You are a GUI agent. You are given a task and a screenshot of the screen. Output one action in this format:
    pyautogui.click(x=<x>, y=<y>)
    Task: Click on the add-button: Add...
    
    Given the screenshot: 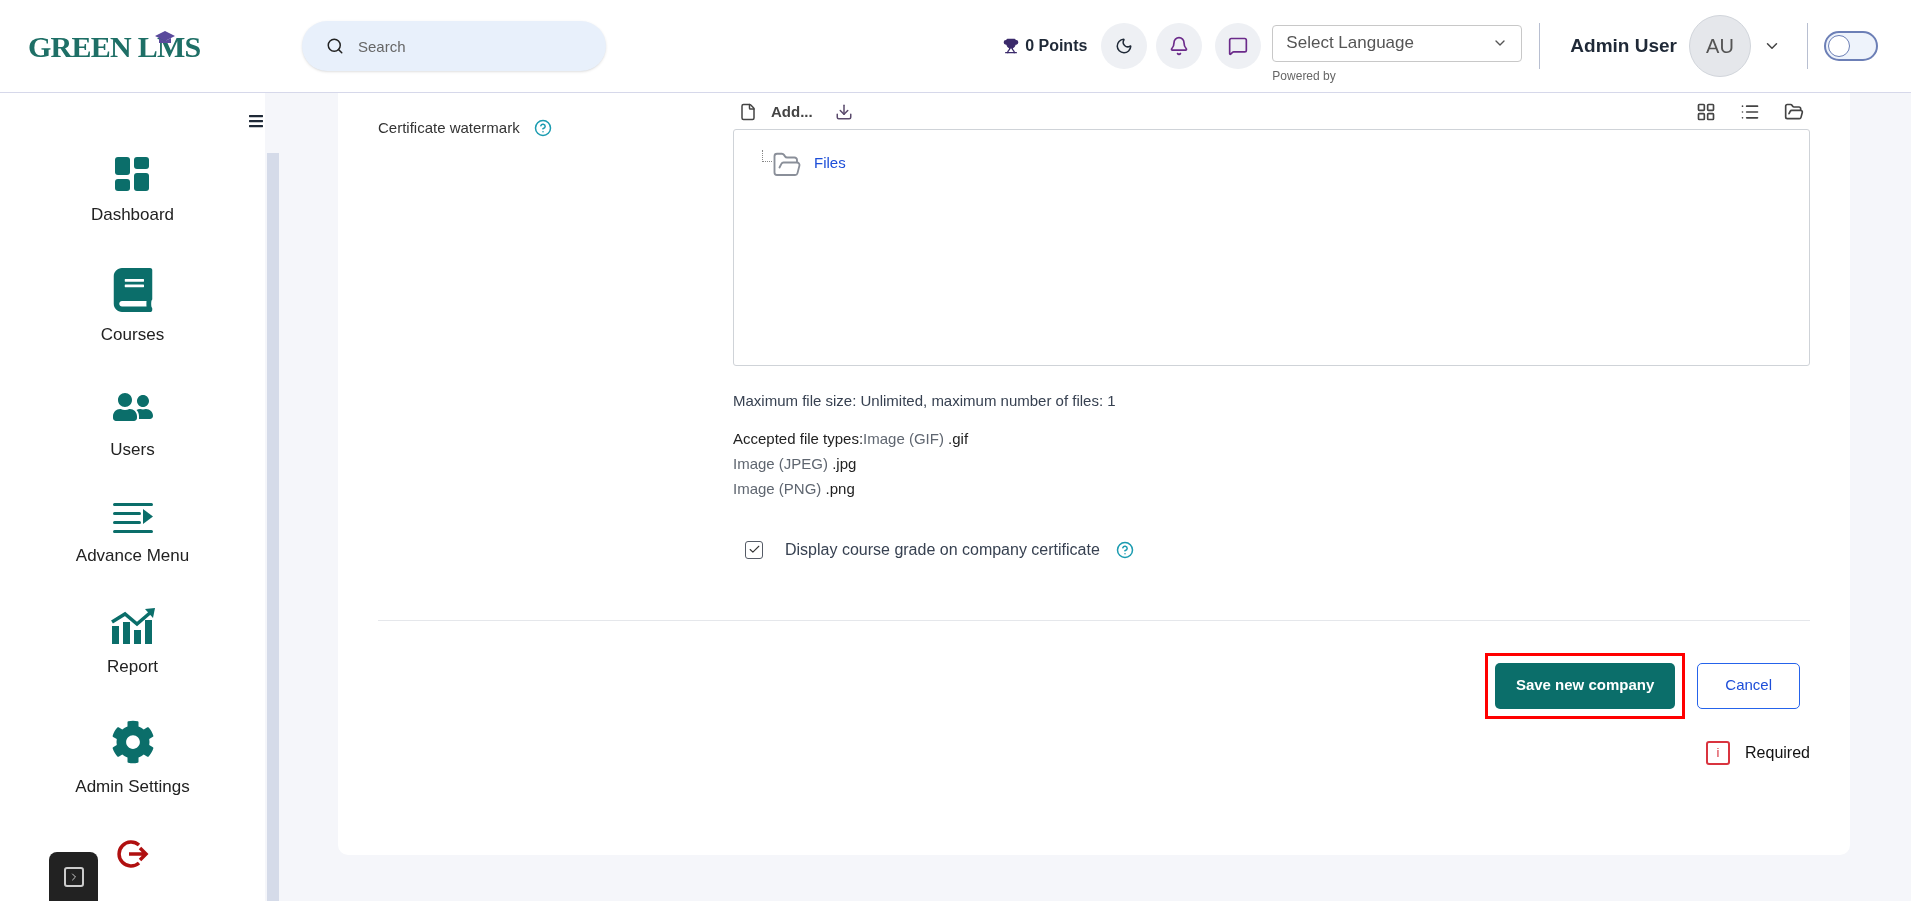 What is the action you would take?
    pyautogui.click(x=792, y=112)
    